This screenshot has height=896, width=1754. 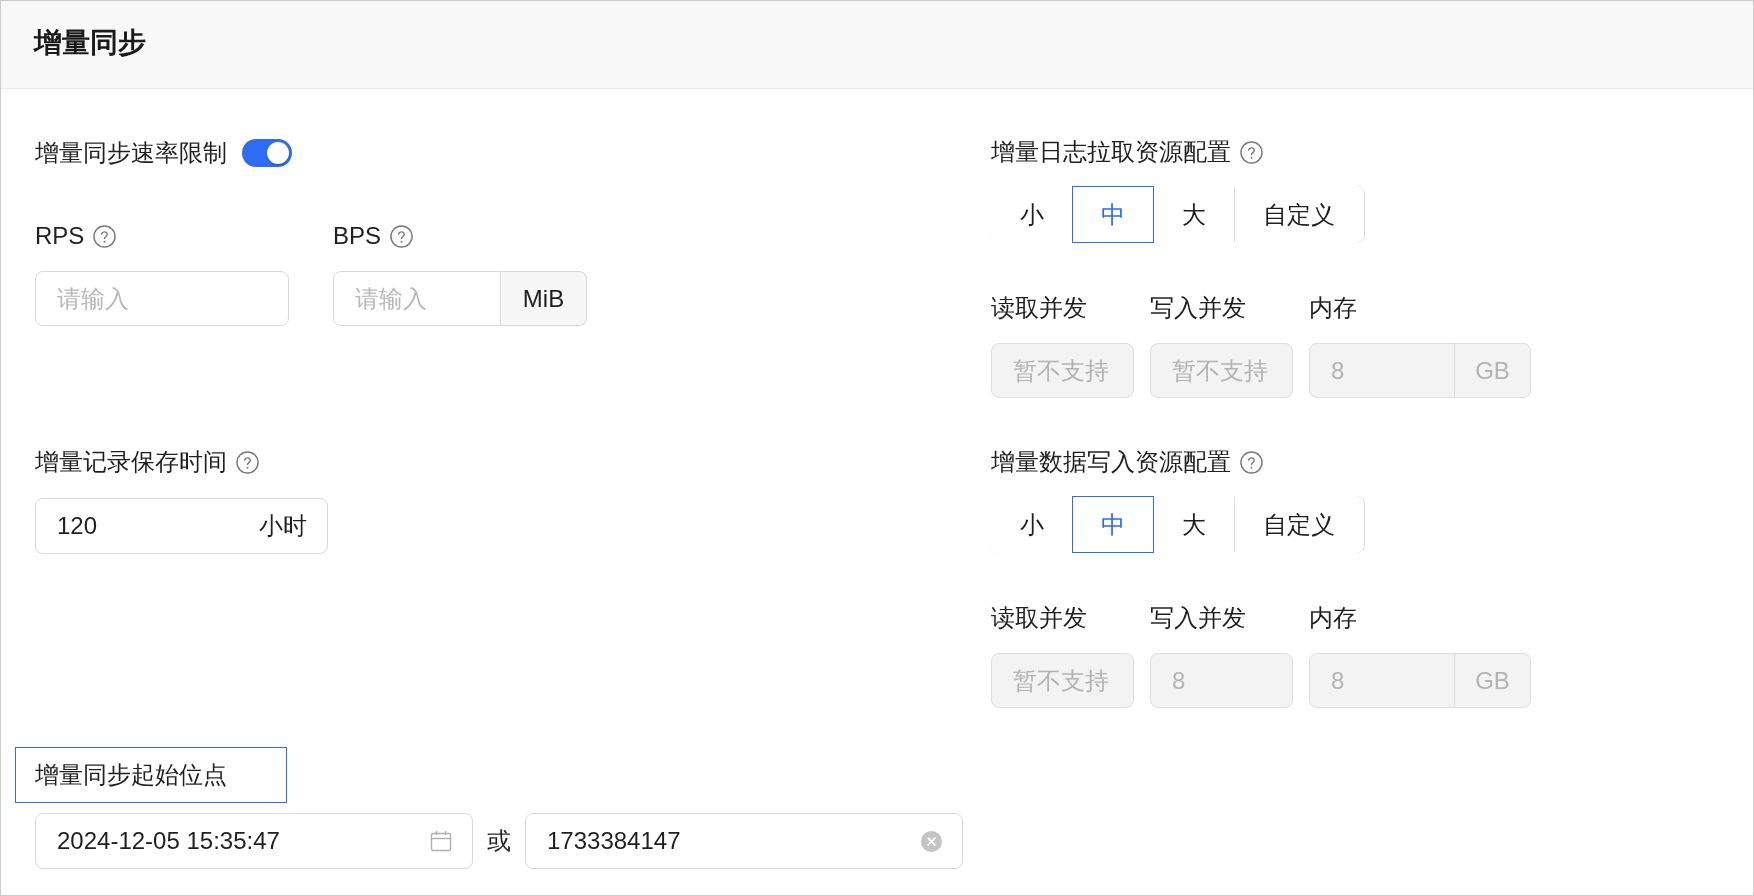 I want to click on unit-addon: MiB, so click(x=544, y=298).